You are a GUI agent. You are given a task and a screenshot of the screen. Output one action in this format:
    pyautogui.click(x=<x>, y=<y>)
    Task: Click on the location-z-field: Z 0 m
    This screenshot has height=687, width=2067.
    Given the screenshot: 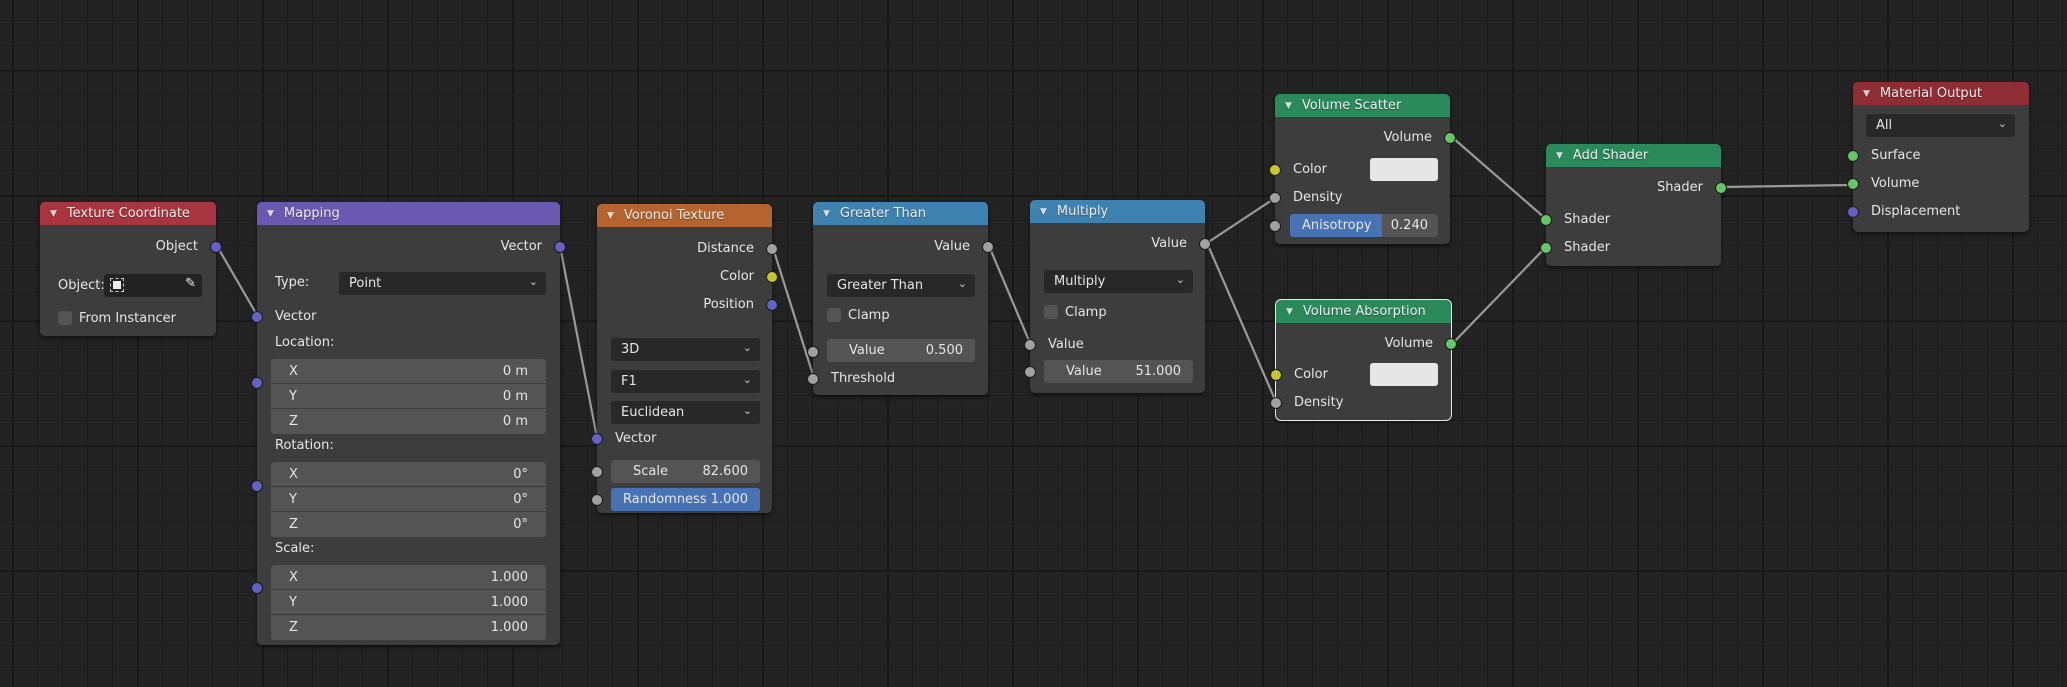 What is the action you would take?
    pyautogui.click(x=408, y=421)
    